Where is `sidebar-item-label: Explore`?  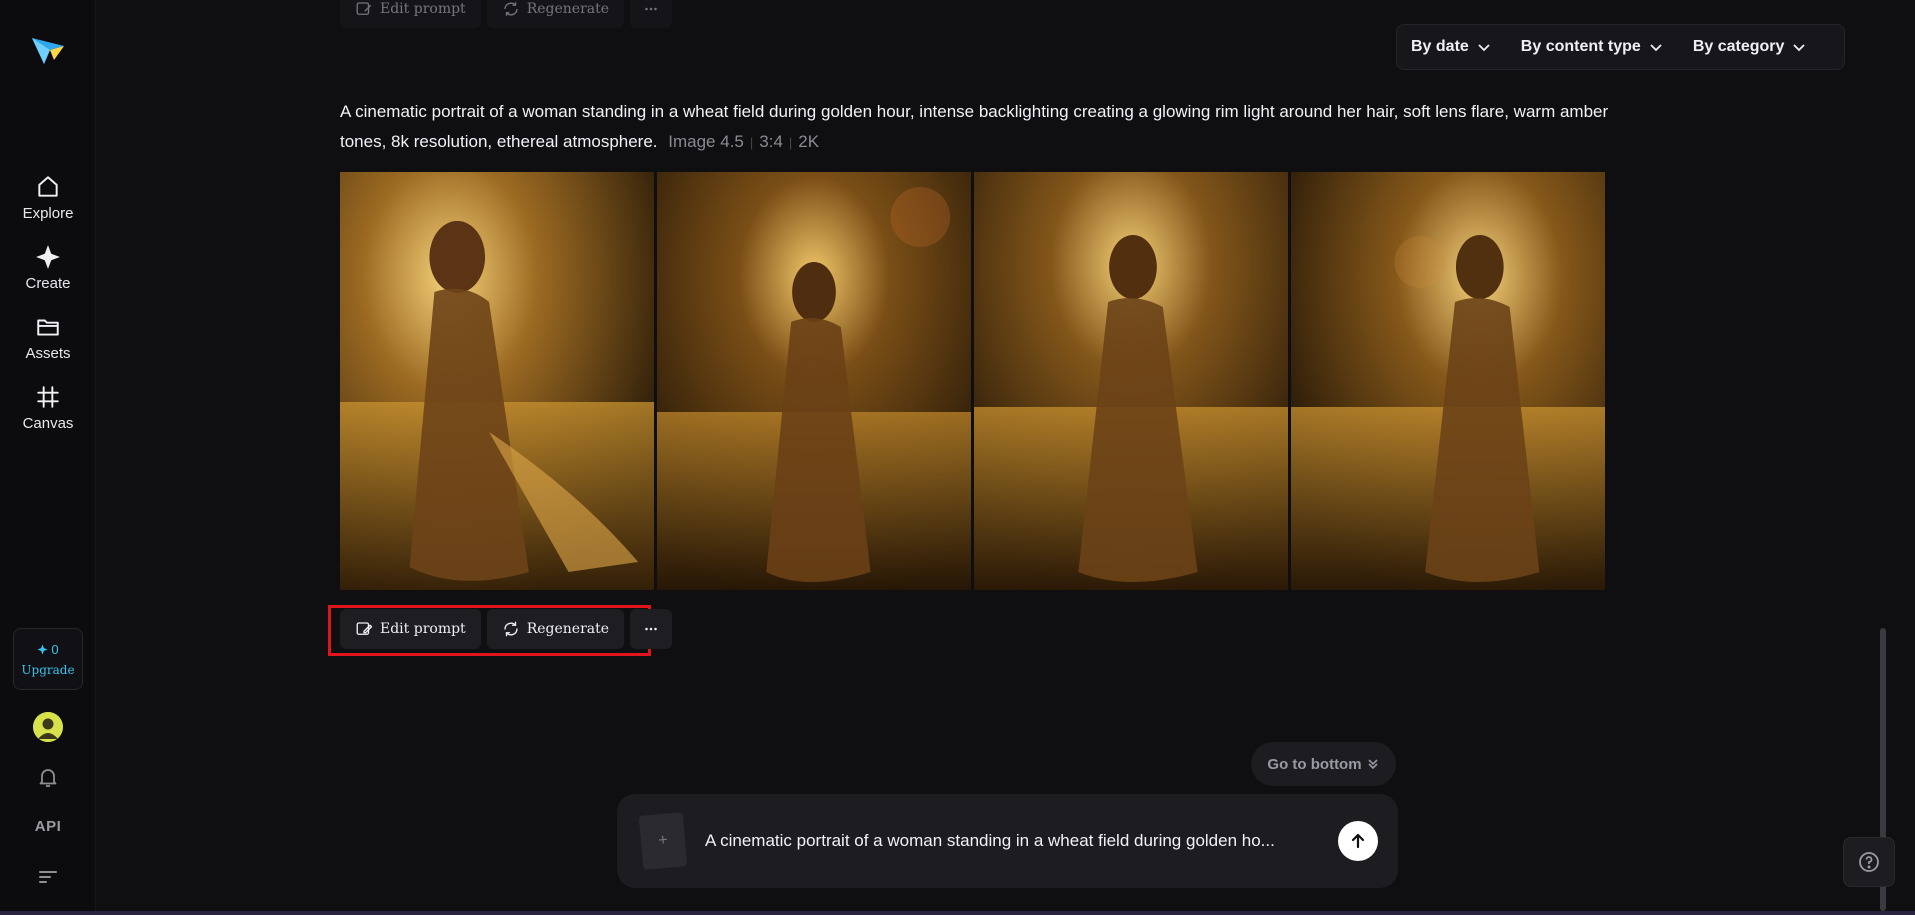 sidebar-item-label: Explore is located at coordinates (48, 213).